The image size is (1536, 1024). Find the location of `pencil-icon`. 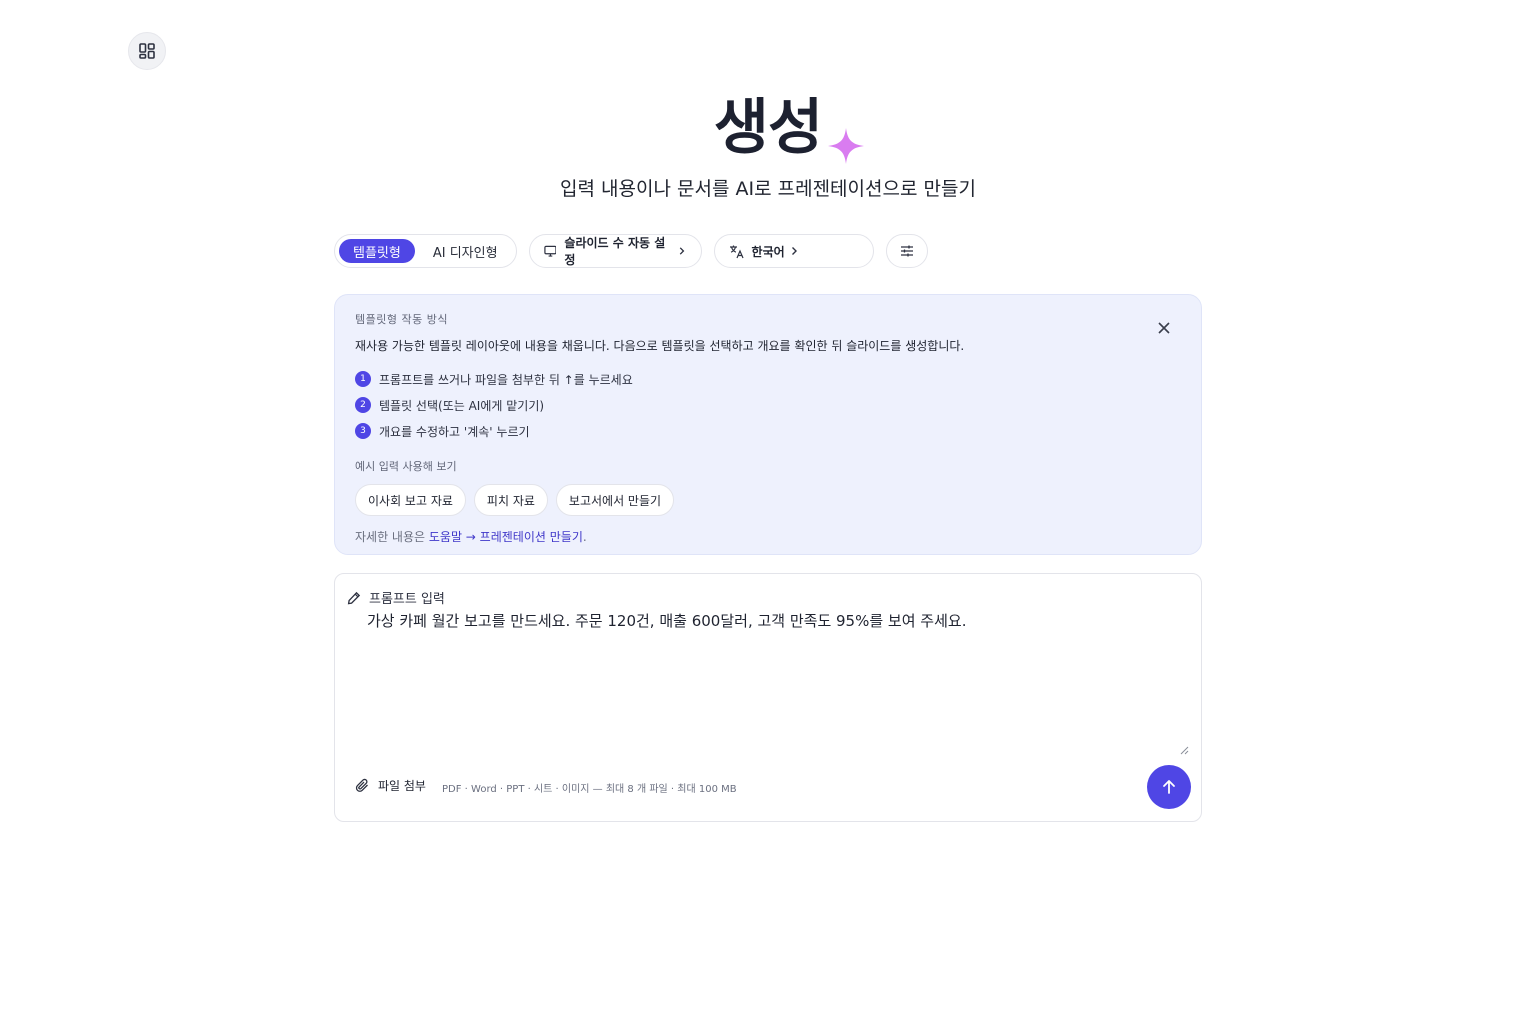

pencil-icon is located at coordinates (354, 597).